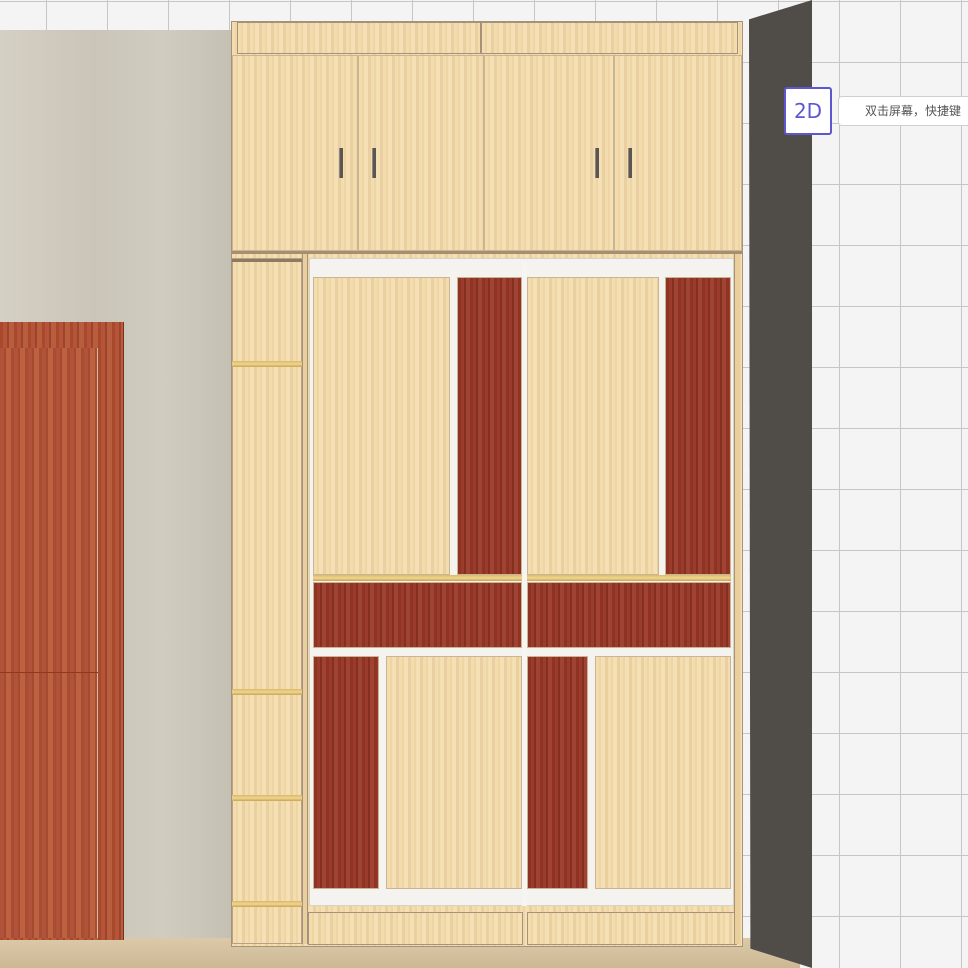 This screenshot has width=968, height=968. What do you see at coordinates (629, 615) in the screenshot?
I see `middle-drawer-right` at bounding box center [629, 615].